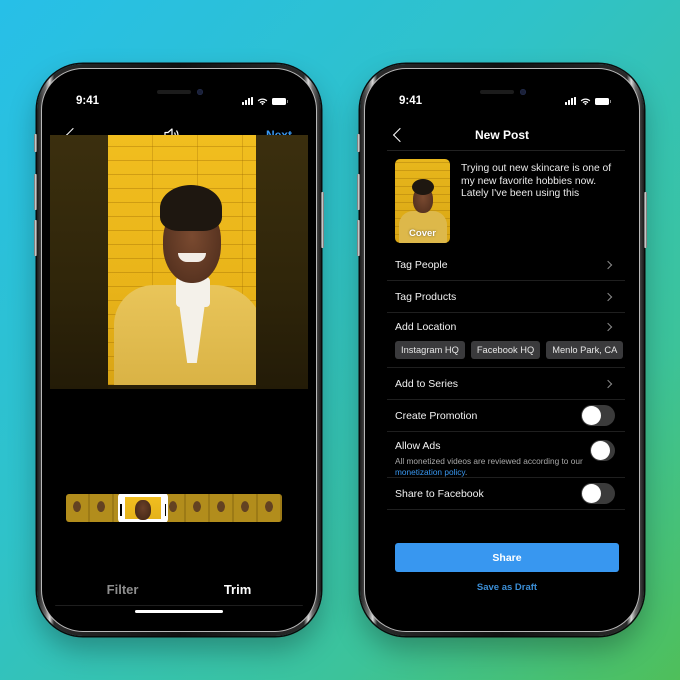 This screenshot has width=680, height=680. What do you see at coordinates (506, 494) in the screenshot?
I see `row-share-facebook: Share to Facebook` at bounding box center [506, 494].